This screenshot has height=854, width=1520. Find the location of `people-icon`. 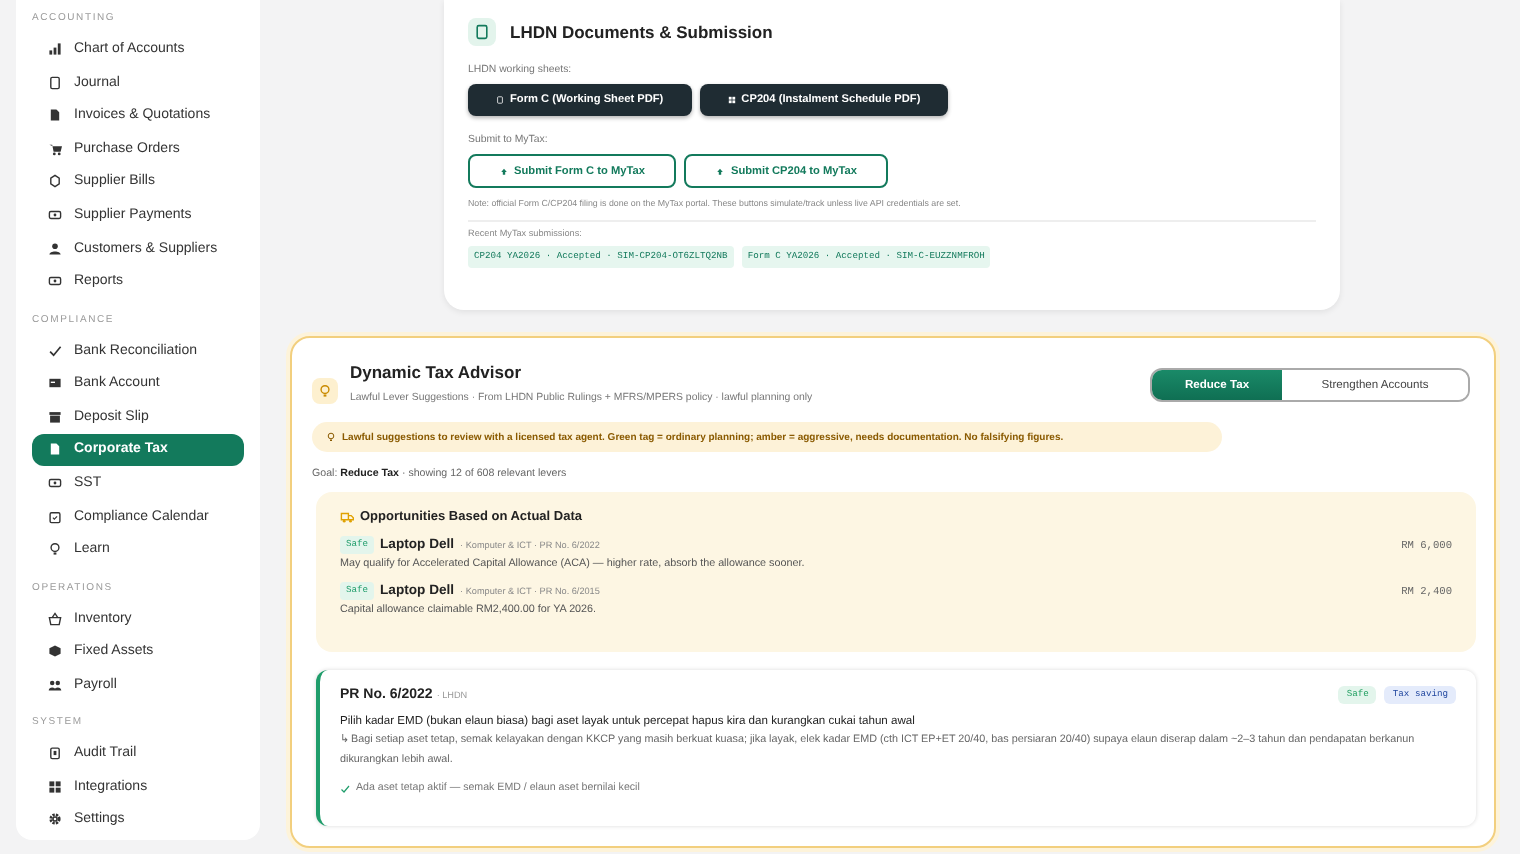

people-icon is located at coordinates (55, 684).